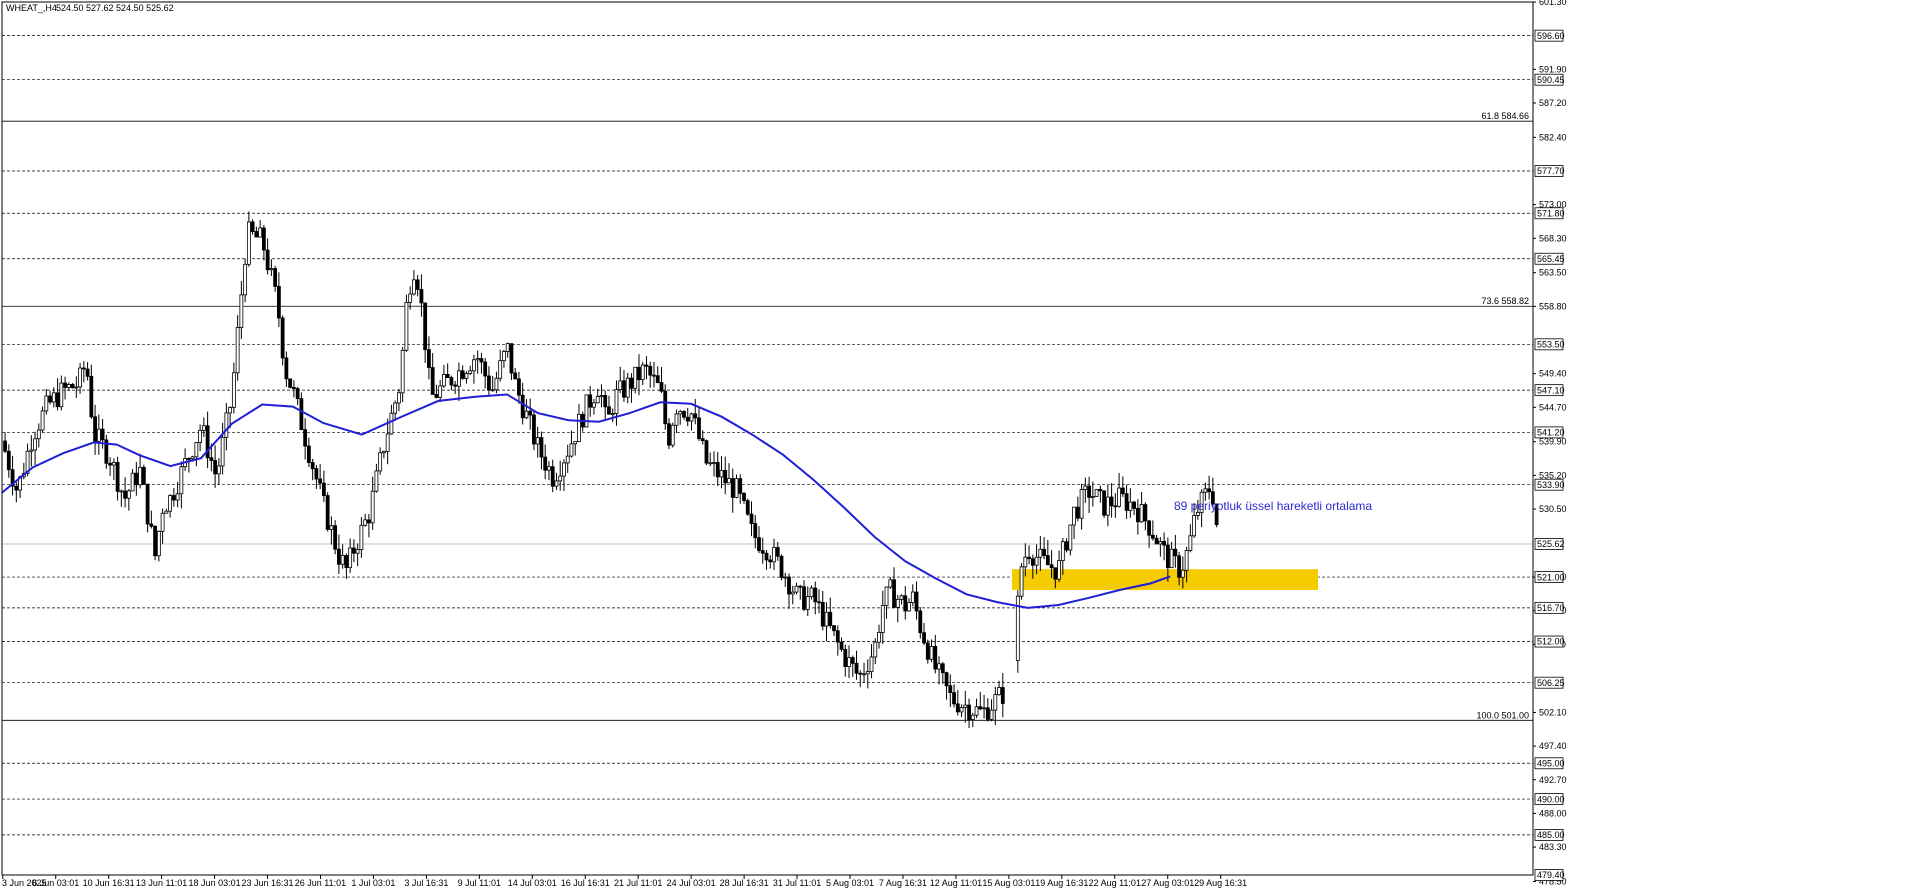 This screenshot has width=1916, height=888. I want to click on level-label-490.00-text: 490.00, so click(1551, 799).